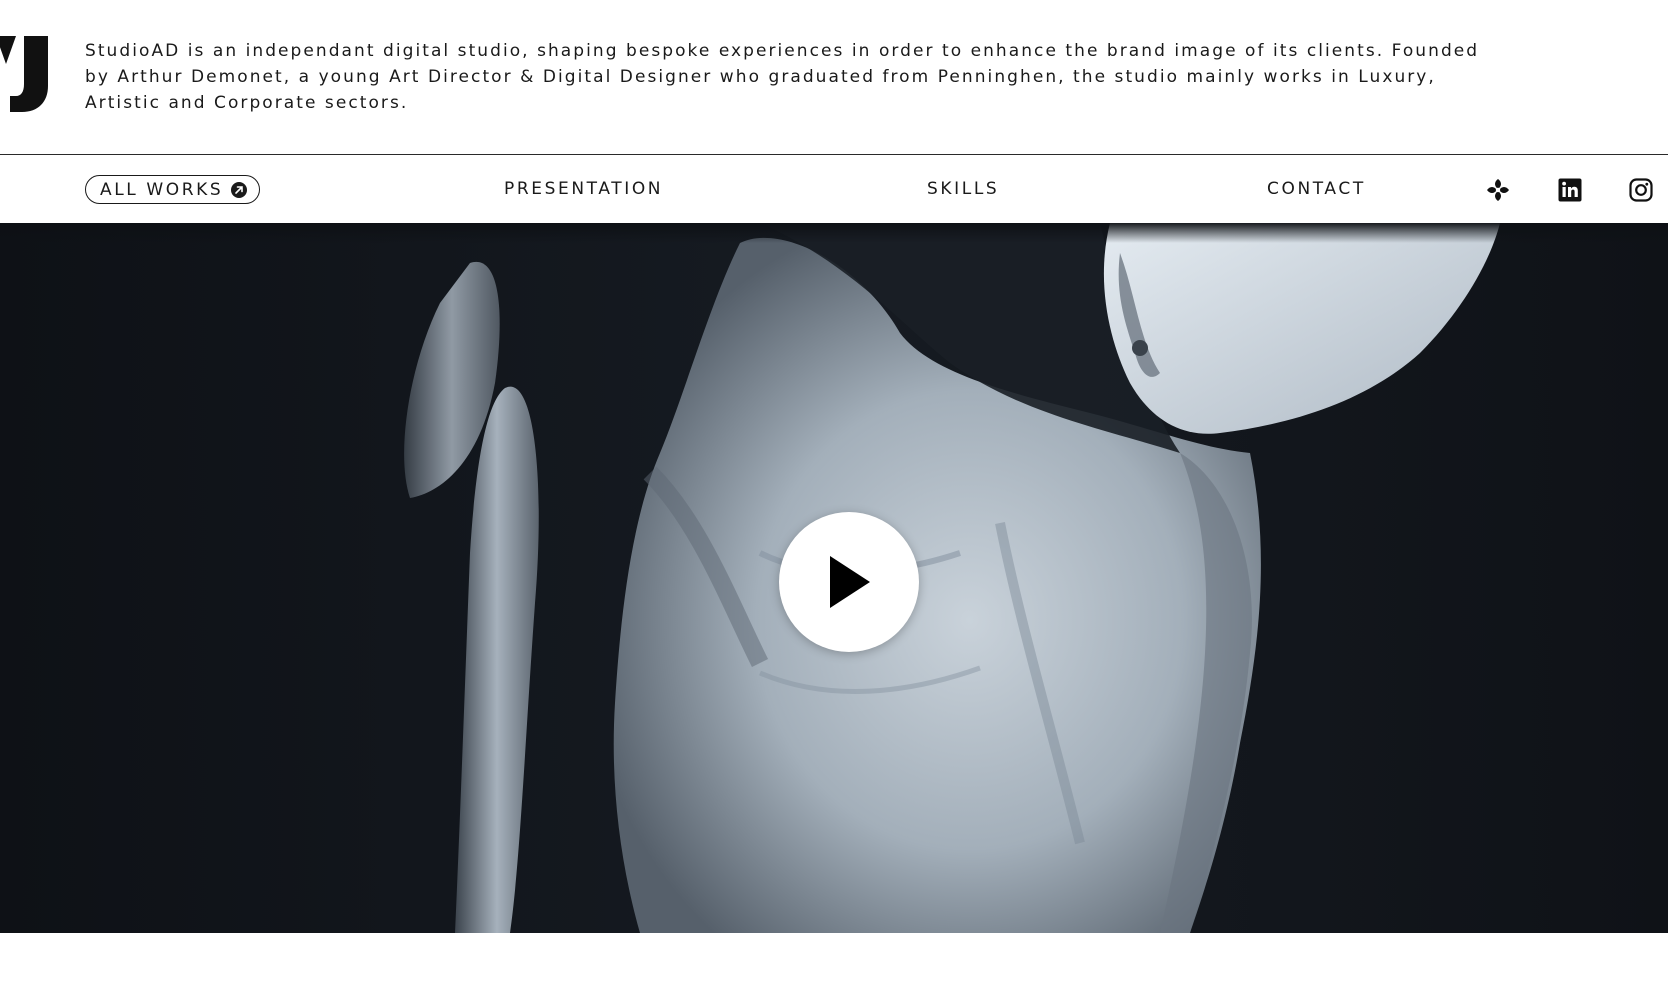 Image resolution: width=1668 pixels, height=1007 pixels. I want to click on nav-presentation: PRESENTATION, so click(583, 189).